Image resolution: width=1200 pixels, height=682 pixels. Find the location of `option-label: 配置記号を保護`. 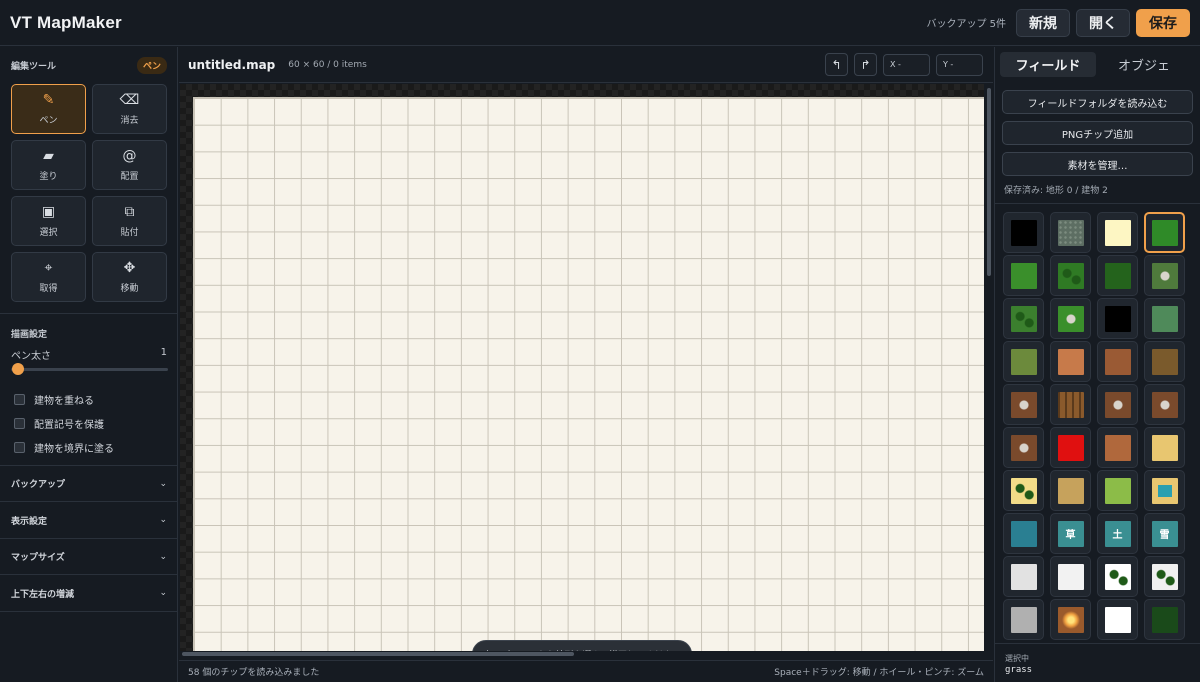

option-label: 配置記号を保護 is located at coordinates (69, 425).